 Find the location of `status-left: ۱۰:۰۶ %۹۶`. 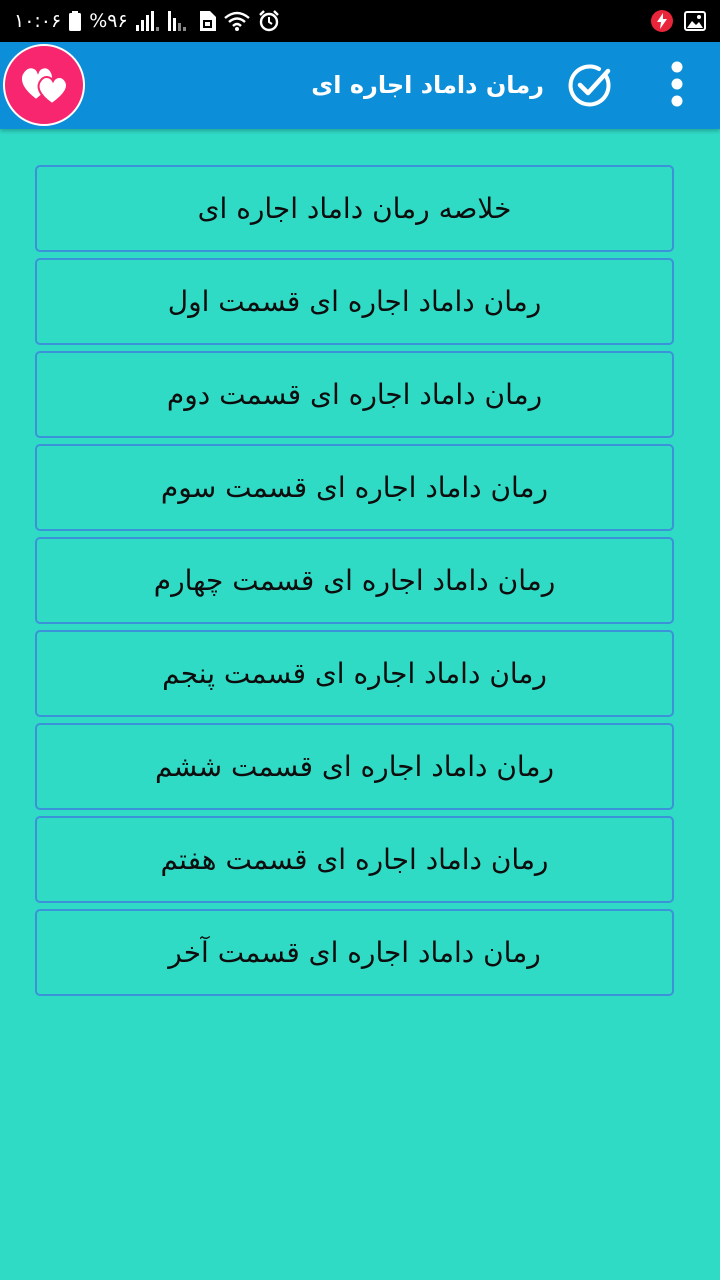

status-left: ۱۰:۰۶ %۹۶ is located at coordinates (147, 21).